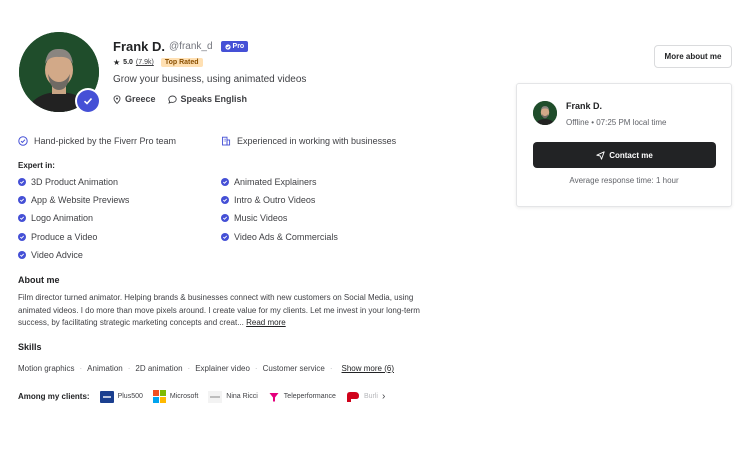 The width and height of the screenshot is (752, 450). Describe the element at coordinates (214, 99) in the screenshot. I see `language-label: Speaks English` at that location.